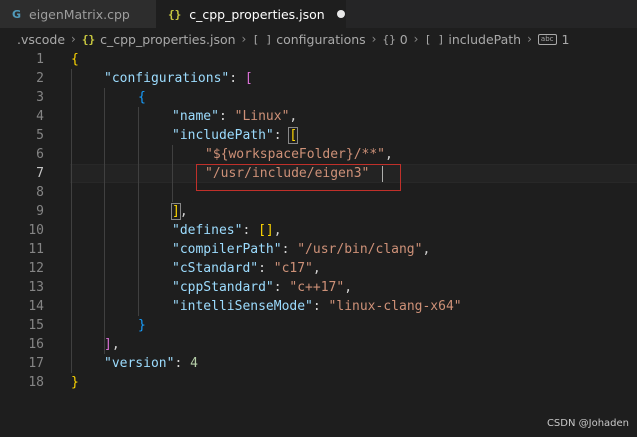 This screenshot has height=437, width=637. Describe the element at coordinates (301, 249) in the screenshot. I see `code-text: "compilerPath": "/usr/bin/clang",` at that location.